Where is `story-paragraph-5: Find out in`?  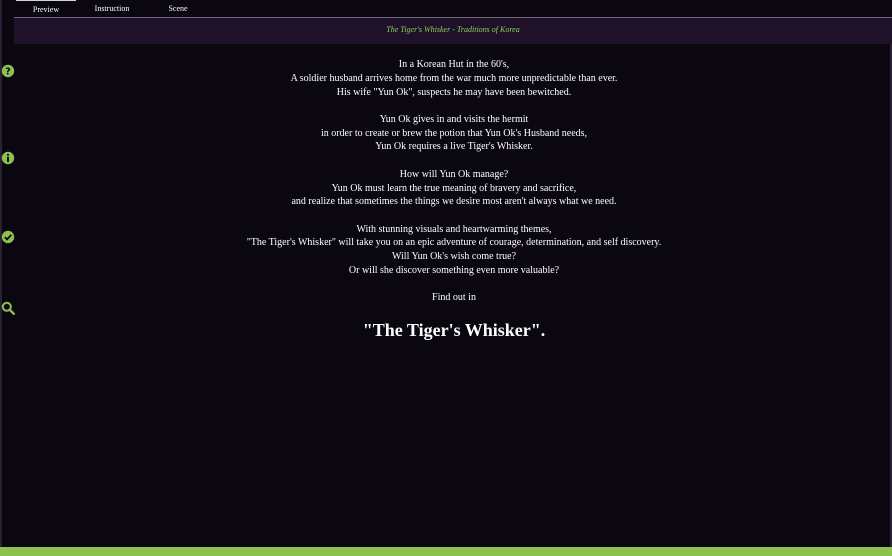 story-paragraph-5: Find out in is located at coordinates (454, 298).